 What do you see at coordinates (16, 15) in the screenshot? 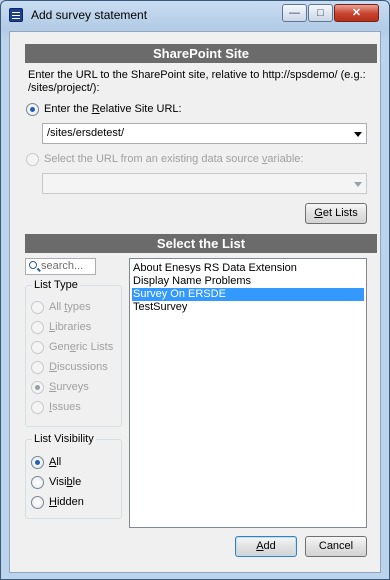
I see `app-icon` at bounding box center [16, 15].